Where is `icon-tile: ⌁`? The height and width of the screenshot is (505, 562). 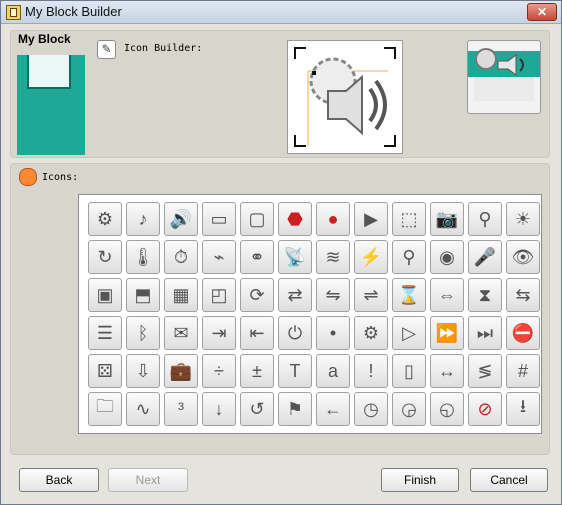 icon-tile: ⌁ is located at coordinates (219, 257).